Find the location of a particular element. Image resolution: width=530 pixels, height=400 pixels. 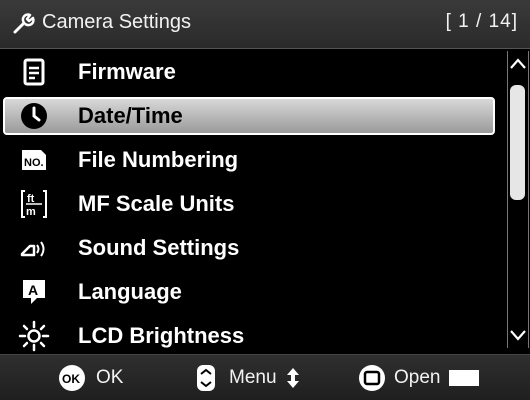

svg-text: m is located at coordinates (31, 212).